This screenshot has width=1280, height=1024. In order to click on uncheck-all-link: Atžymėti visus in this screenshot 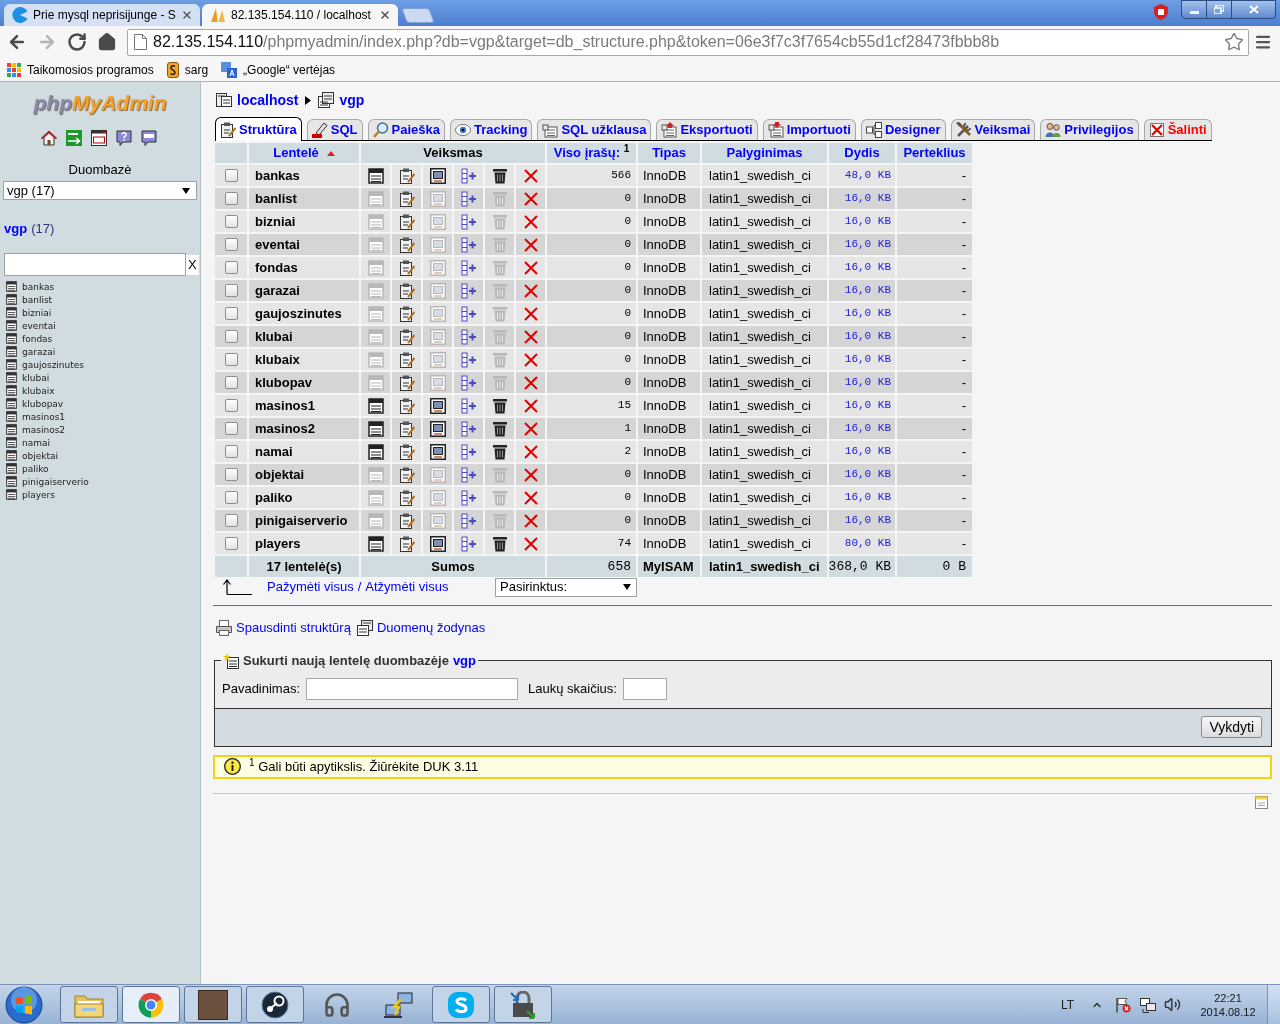, I will do `click(407, 587)`.